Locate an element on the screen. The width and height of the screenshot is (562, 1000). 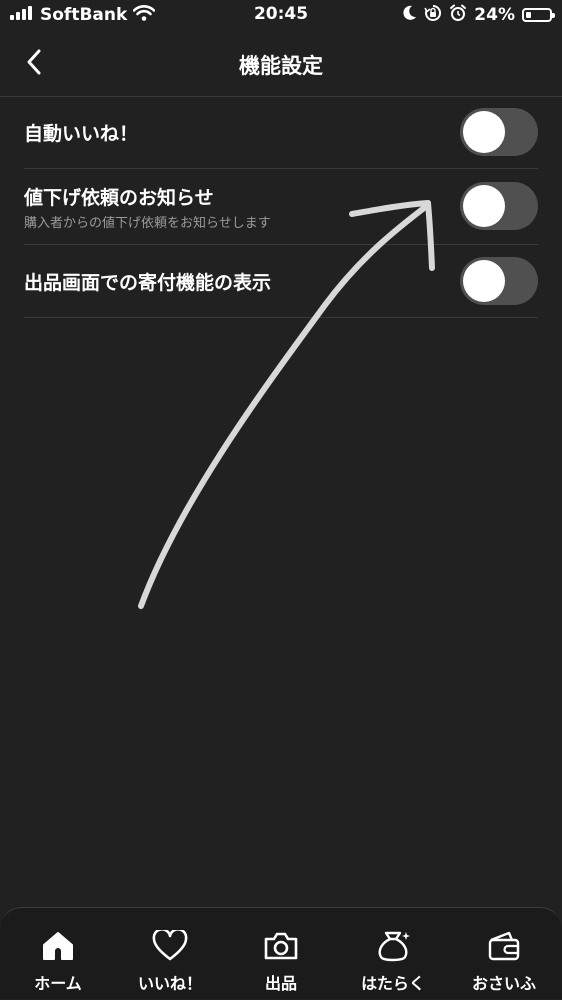
home-icon is located at coordinates (58, 947).